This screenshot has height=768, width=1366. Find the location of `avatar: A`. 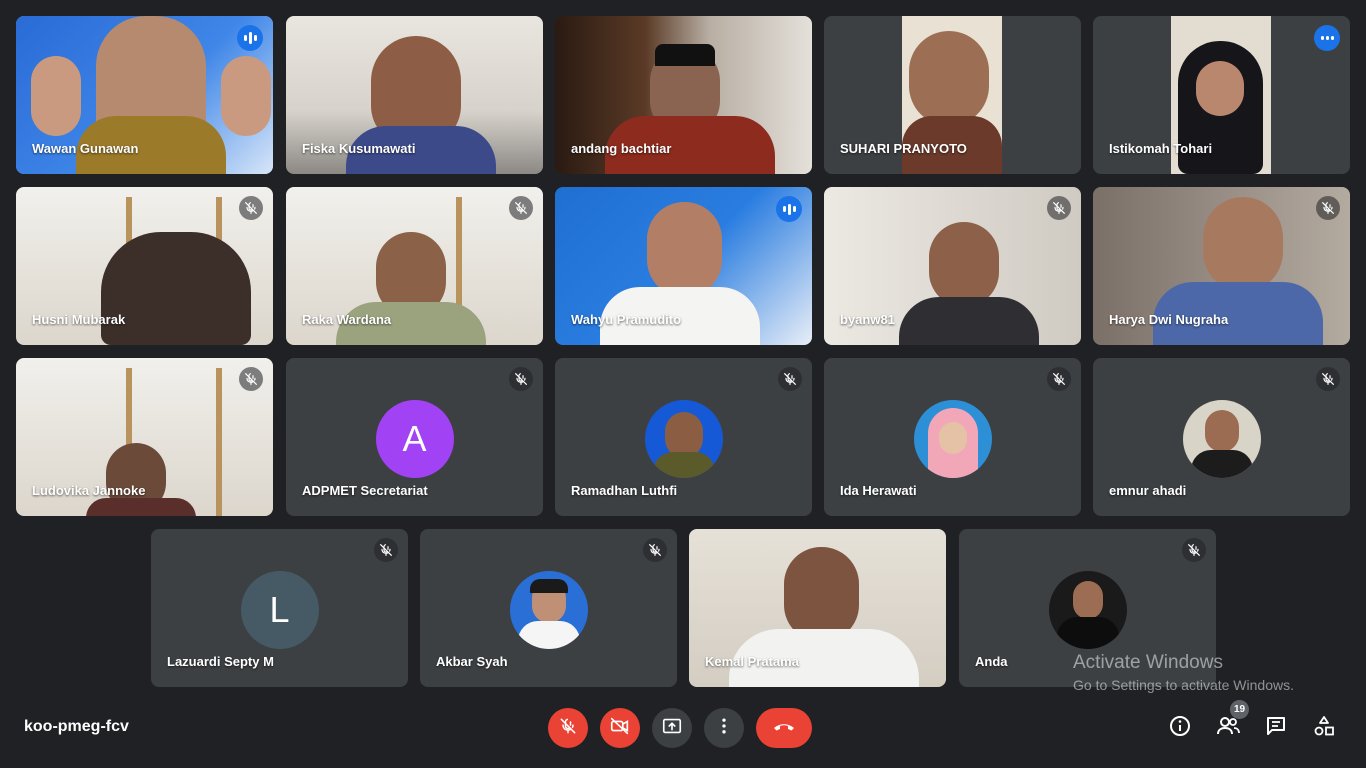

avatar: A is located at coordinates (414, 439).